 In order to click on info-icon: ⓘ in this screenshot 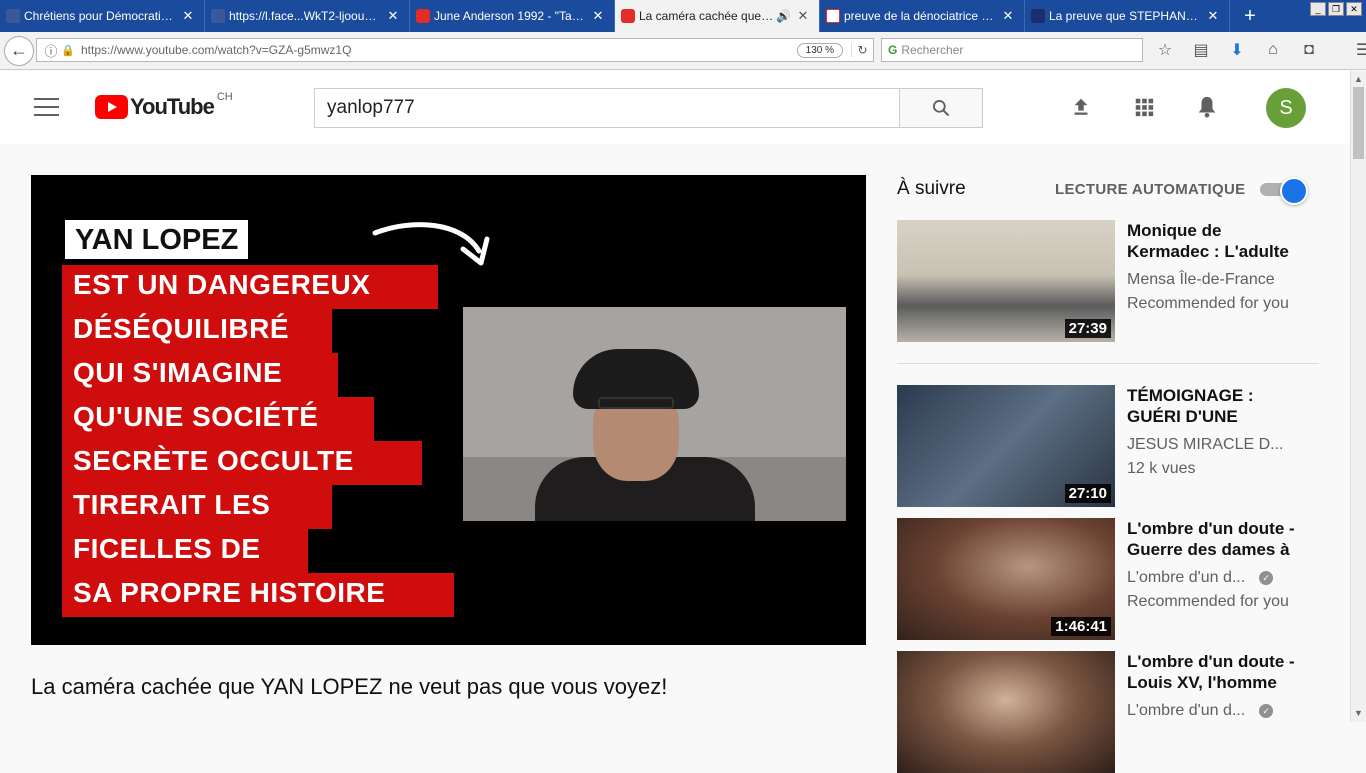, I will do `click(51, 50)`.